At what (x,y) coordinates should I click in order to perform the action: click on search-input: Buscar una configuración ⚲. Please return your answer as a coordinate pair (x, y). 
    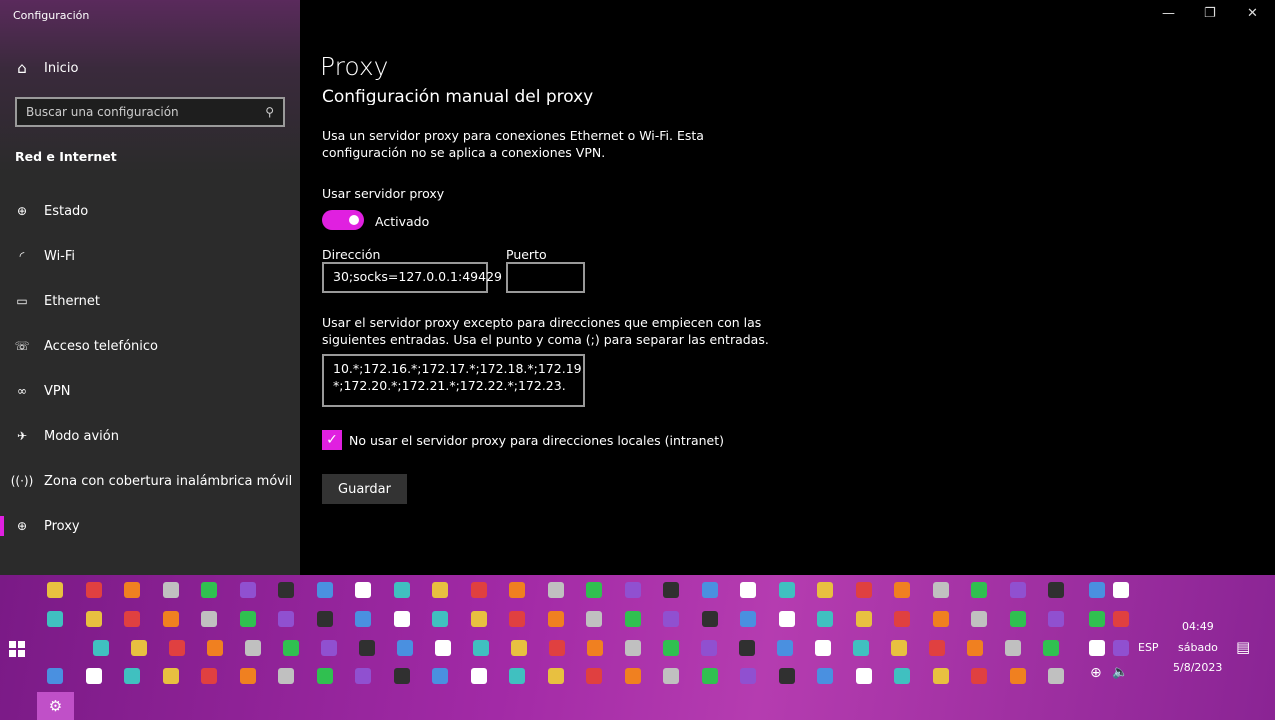
    Looking at the image, I should click on (150, 112).